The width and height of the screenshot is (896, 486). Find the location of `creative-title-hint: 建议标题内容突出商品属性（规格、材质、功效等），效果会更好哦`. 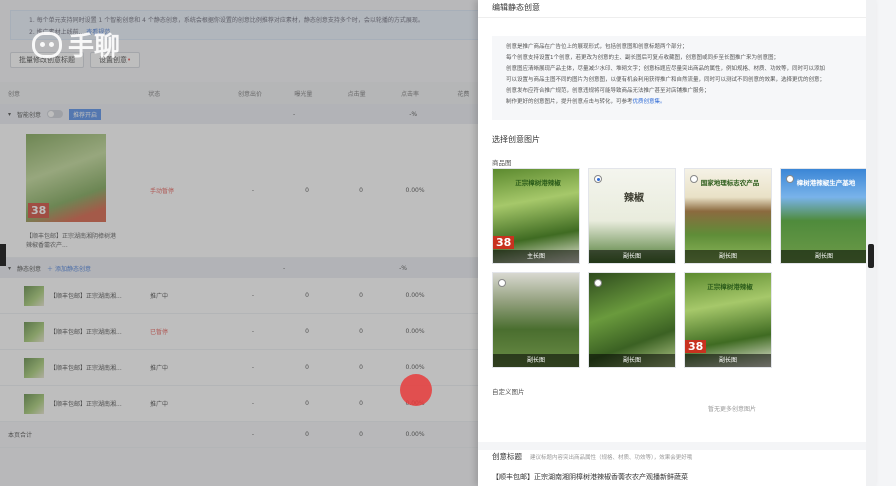

creative-title-hint: 建议标题内容突出商品属性（规格、材质、功效等），效果会更好哦 is located at coordinates (611, 458).